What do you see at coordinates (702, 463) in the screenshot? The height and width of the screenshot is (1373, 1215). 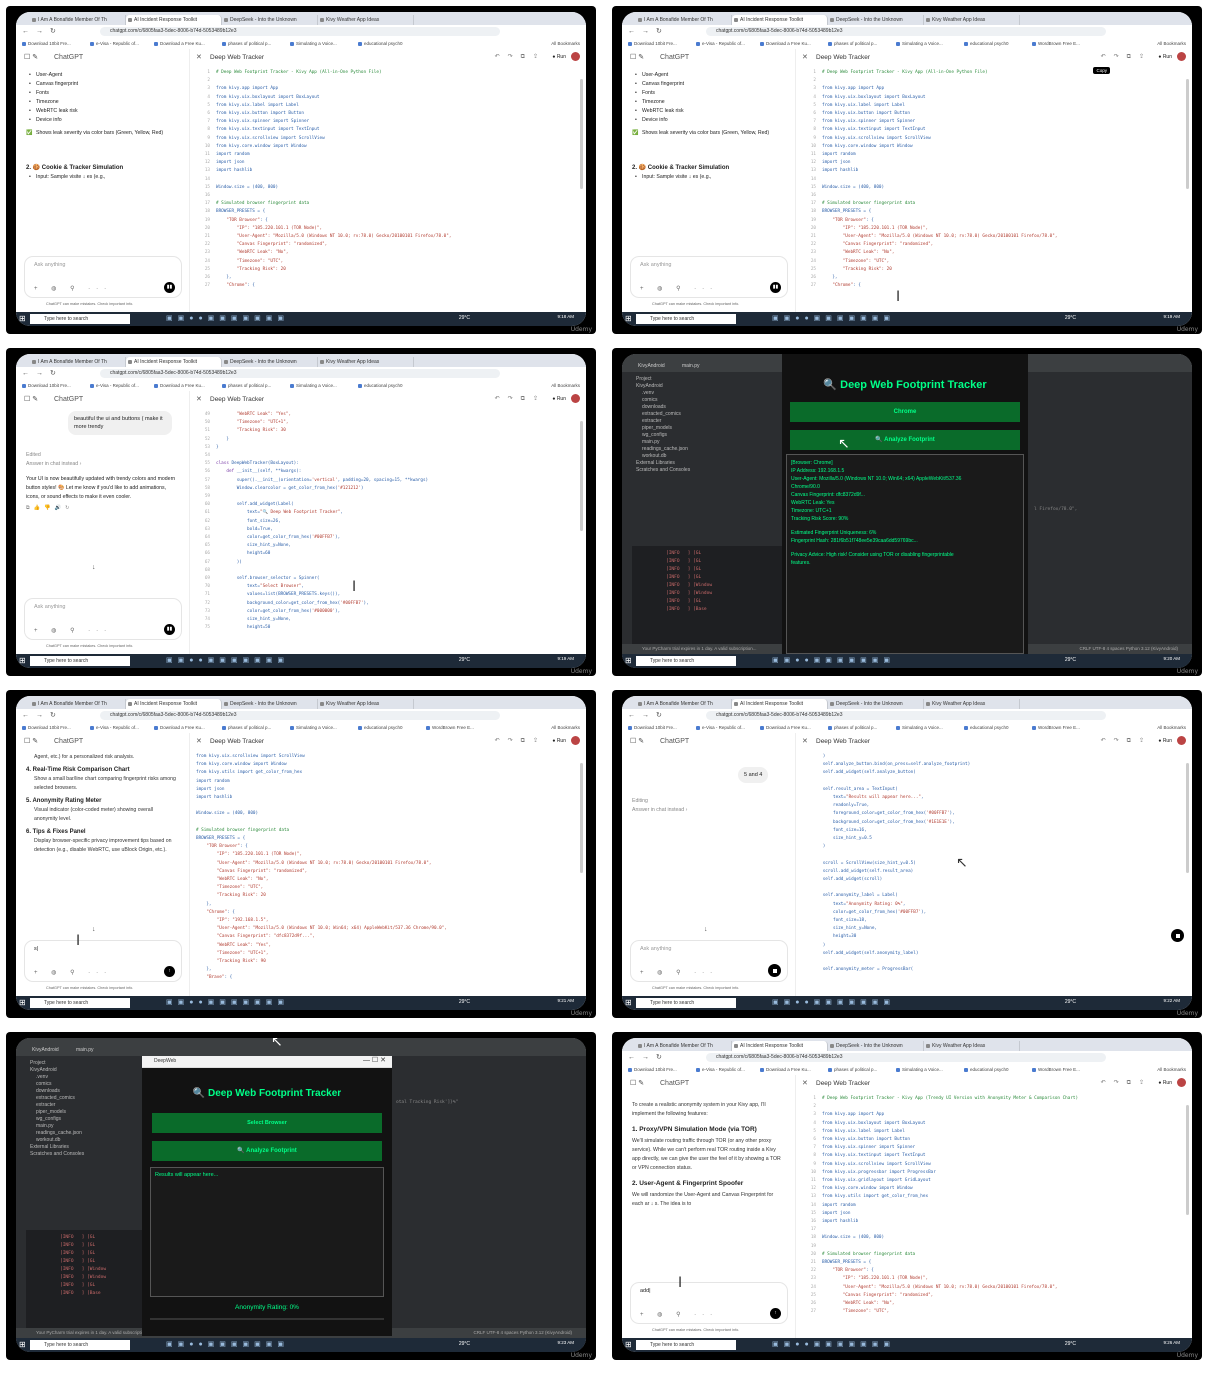 I see `tree-item: External Libraries` at bounding box center [702, 463].